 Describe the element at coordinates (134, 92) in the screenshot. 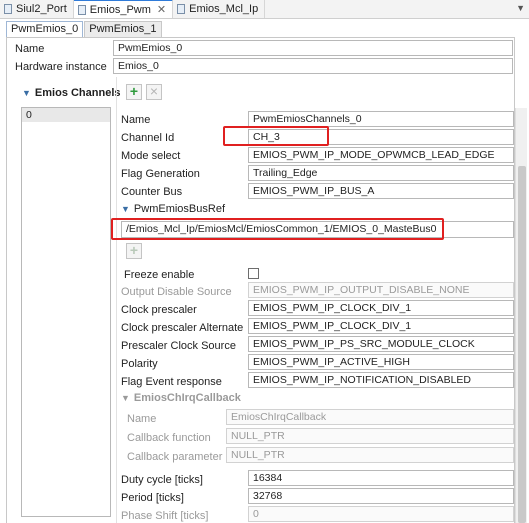

I see `add-channel-button: +` at that location.